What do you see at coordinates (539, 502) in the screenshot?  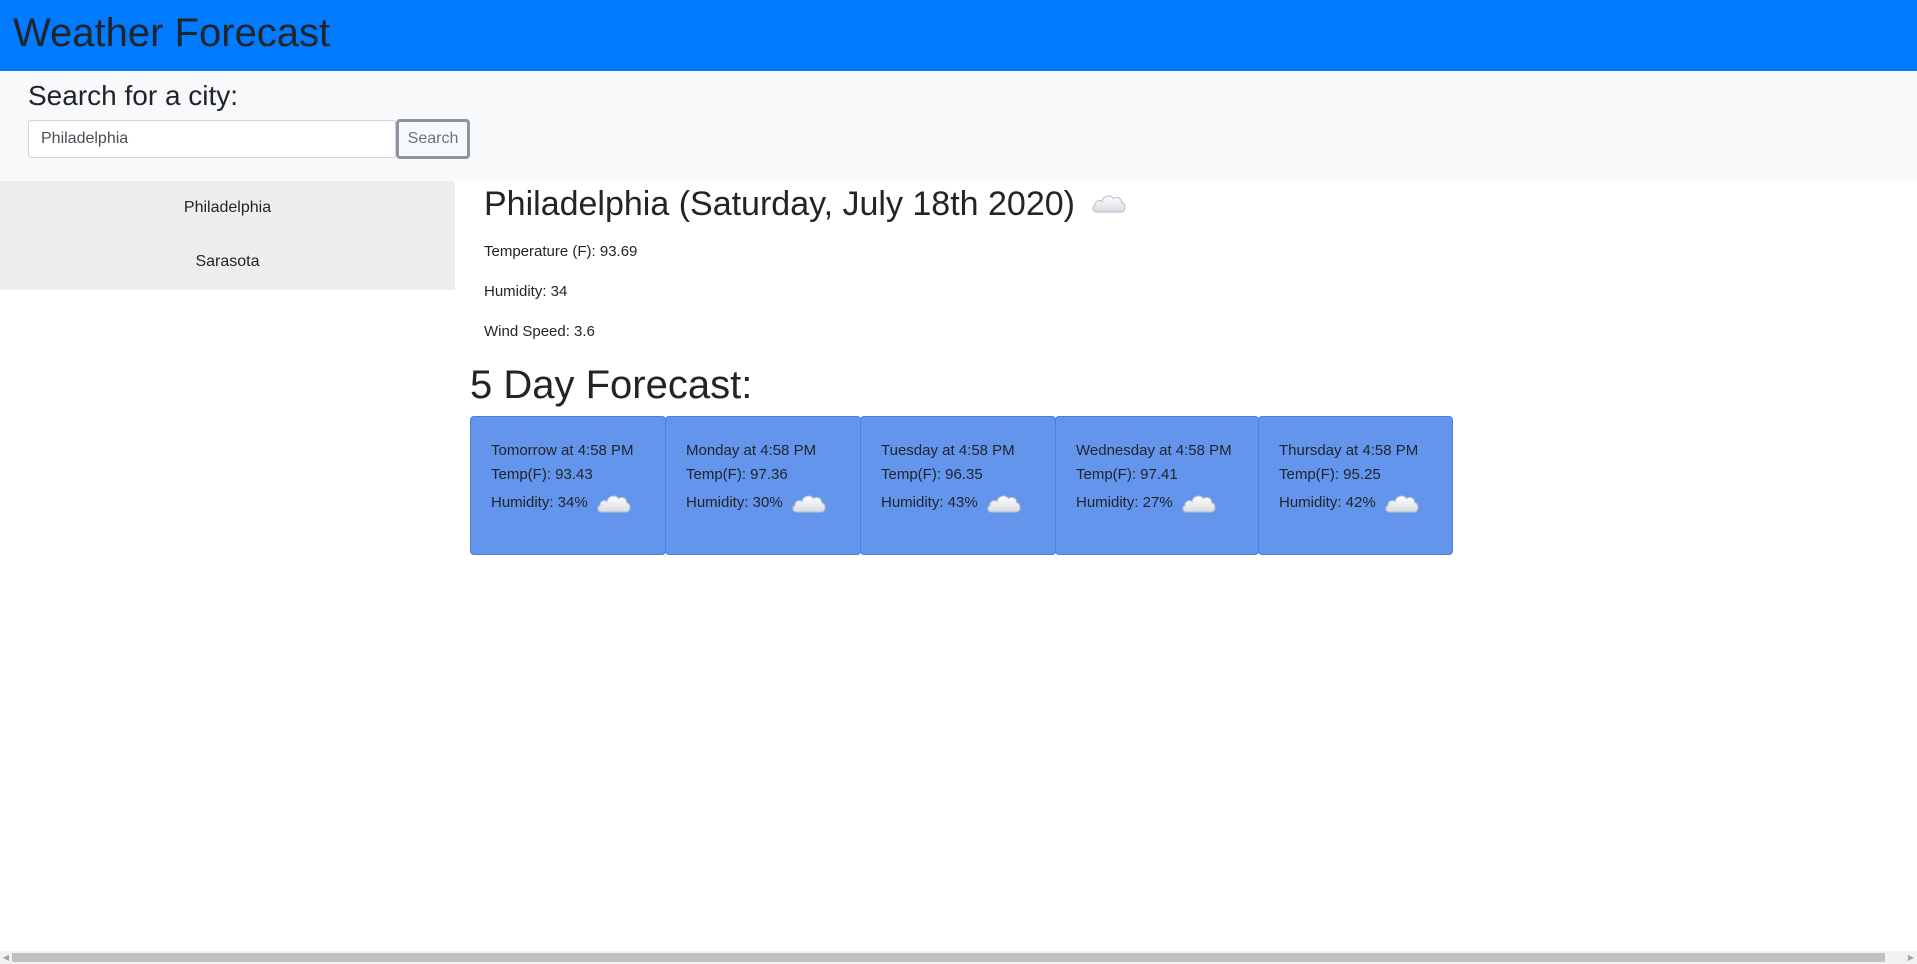 I see `forecast-humidity: Humidity: 34%` at bounding box center [539, 502].